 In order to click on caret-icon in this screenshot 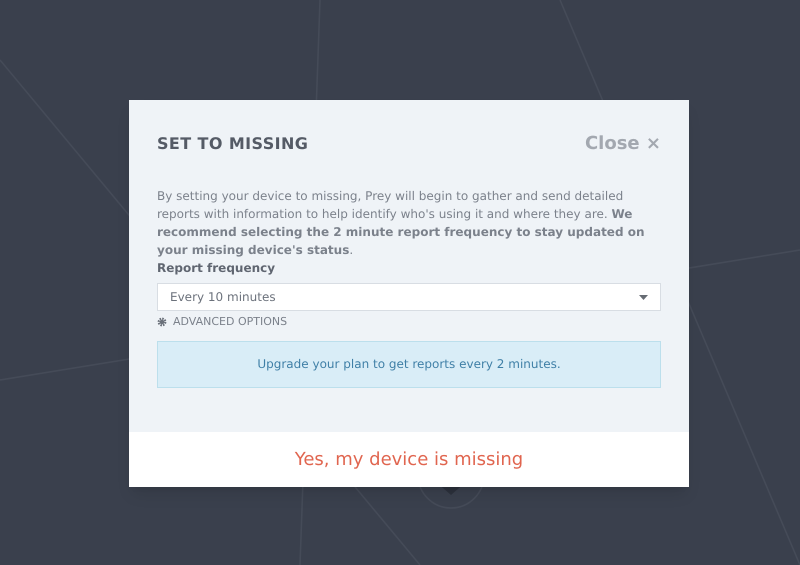, I will do `click(643, 297)`.